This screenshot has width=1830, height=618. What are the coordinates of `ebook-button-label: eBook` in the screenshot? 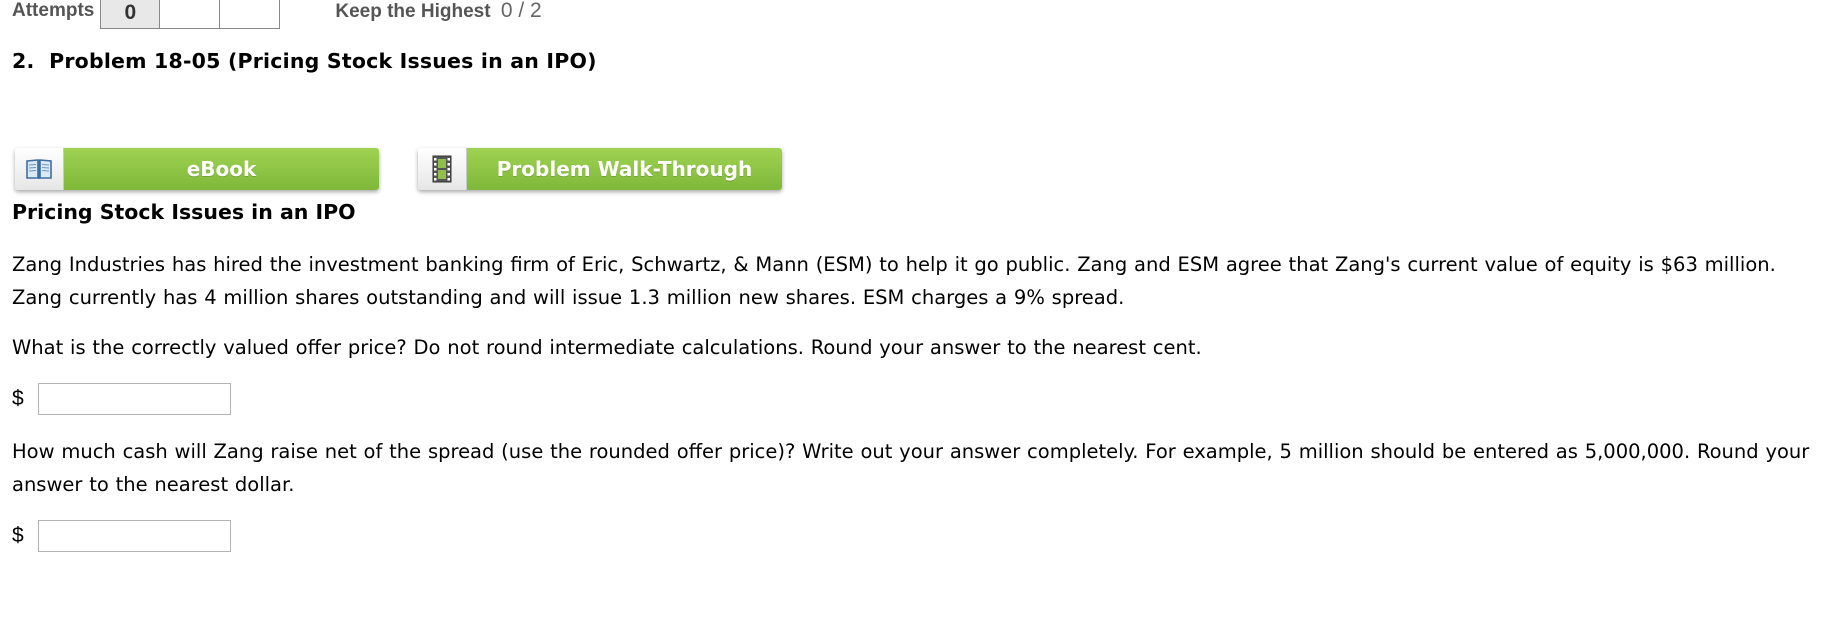 It's located at (221, 169).